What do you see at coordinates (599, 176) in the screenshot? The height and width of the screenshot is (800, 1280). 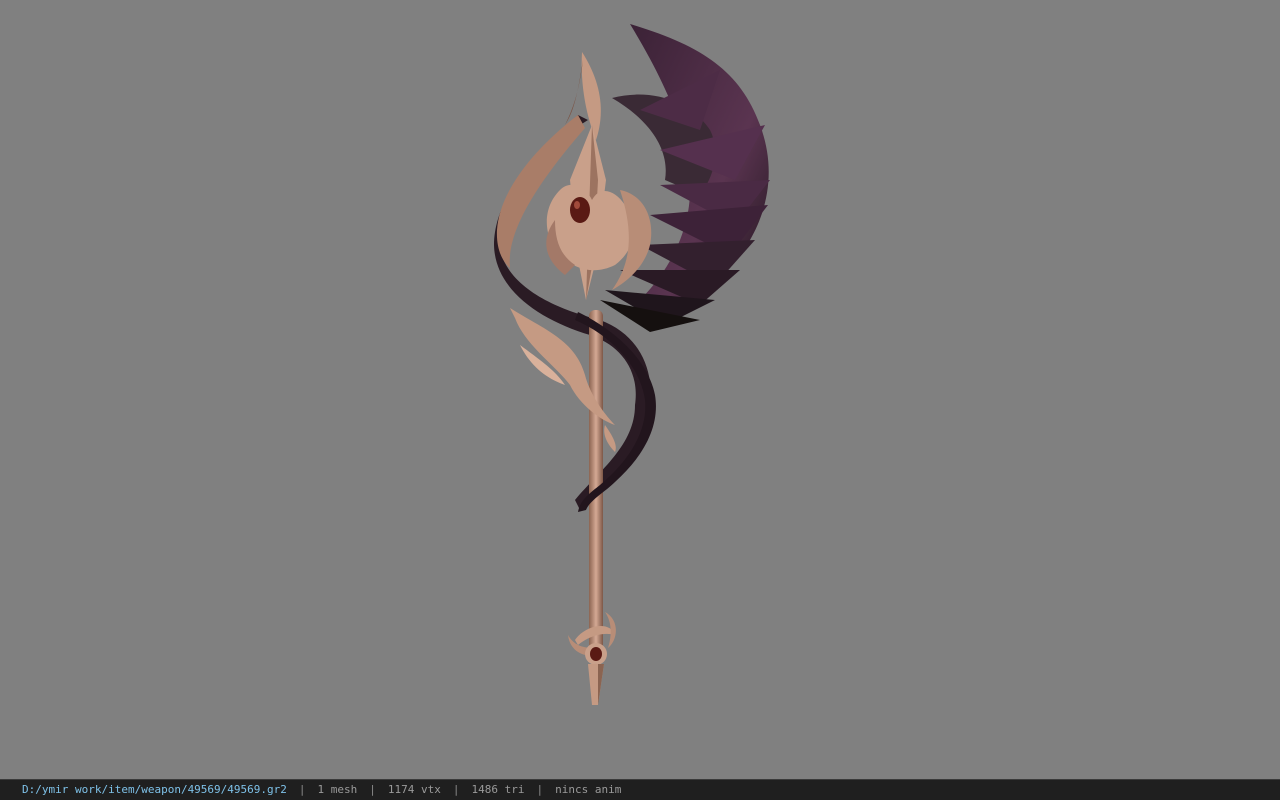 I see `staff-head` at bounding box center [599, 176].